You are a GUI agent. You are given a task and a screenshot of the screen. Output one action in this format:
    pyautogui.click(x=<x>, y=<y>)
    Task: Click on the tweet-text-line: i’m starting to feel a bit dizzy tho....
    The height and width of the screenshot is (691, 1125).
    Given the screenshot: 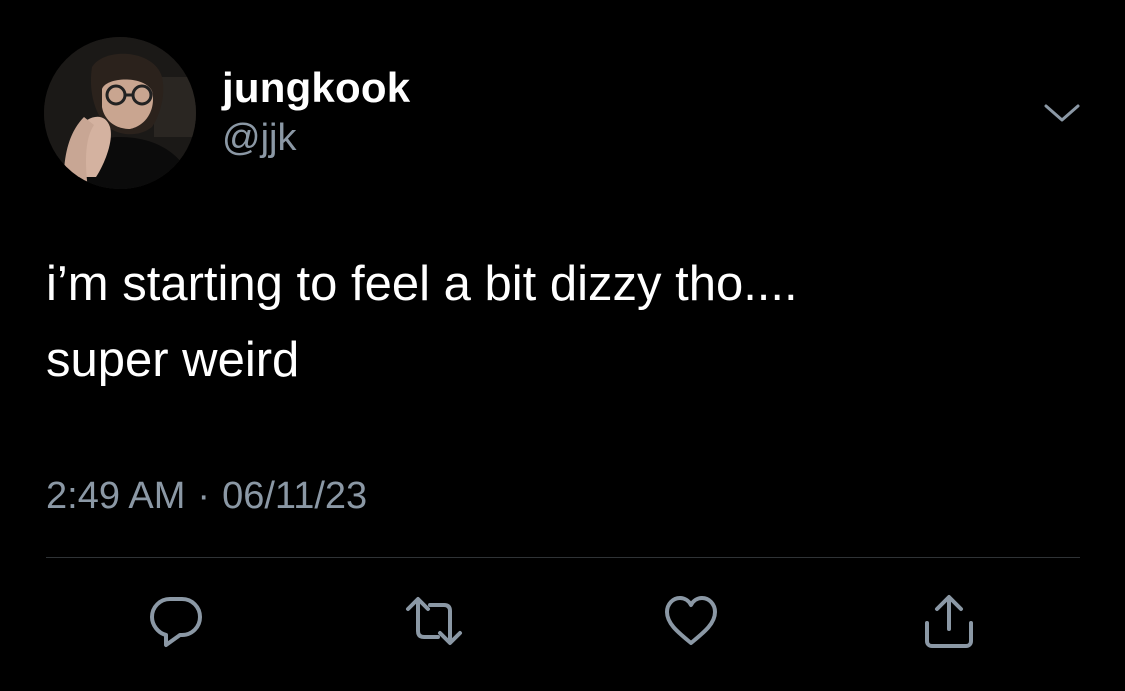 What is the action you would take?
    pyautogui.click(x=422, y=284)
    